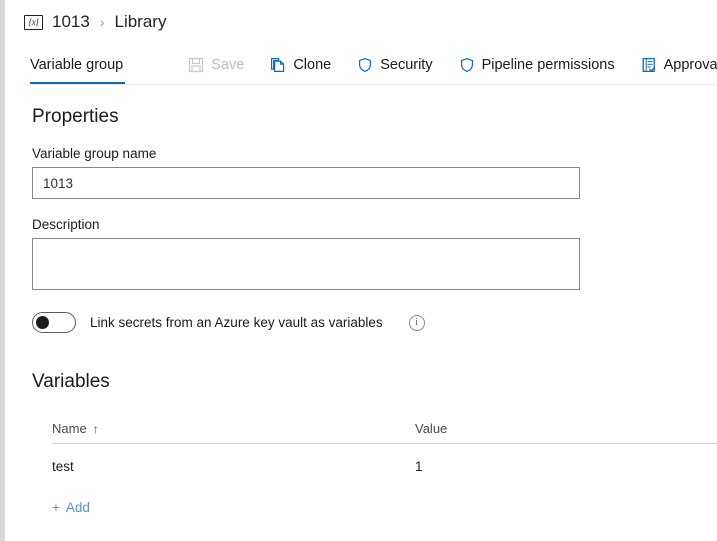  I want to click on approvals-and-checks-label: Approvals and c, so click(690, 64).